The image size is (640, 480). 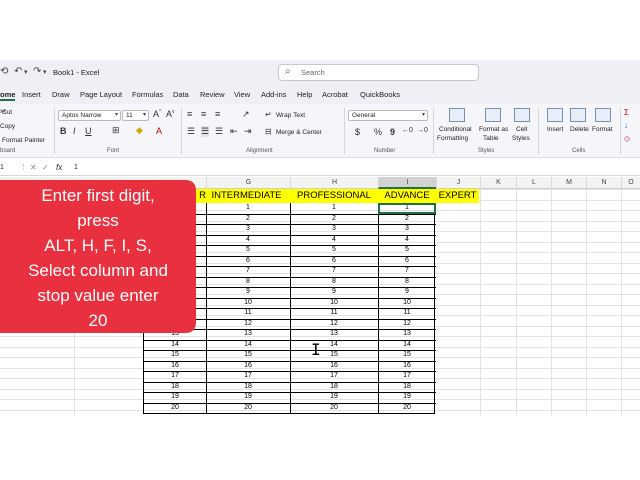 I want to click on table-cell-h: 4, so click(x=334, y=240).